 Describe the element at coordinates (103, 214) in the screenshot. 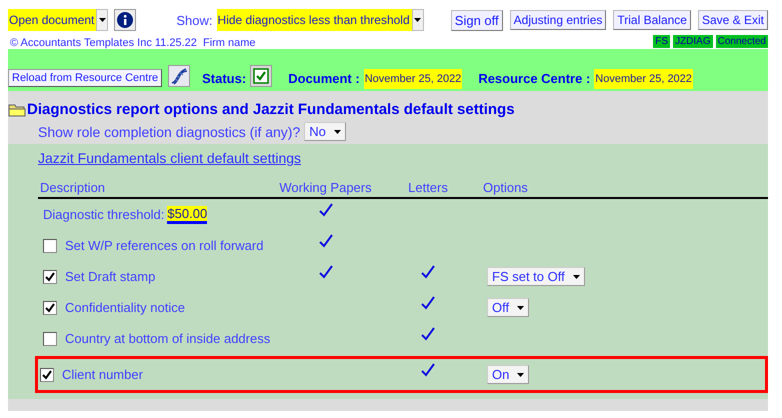

I see `row-label: Diagnostic threshold:` at that location.